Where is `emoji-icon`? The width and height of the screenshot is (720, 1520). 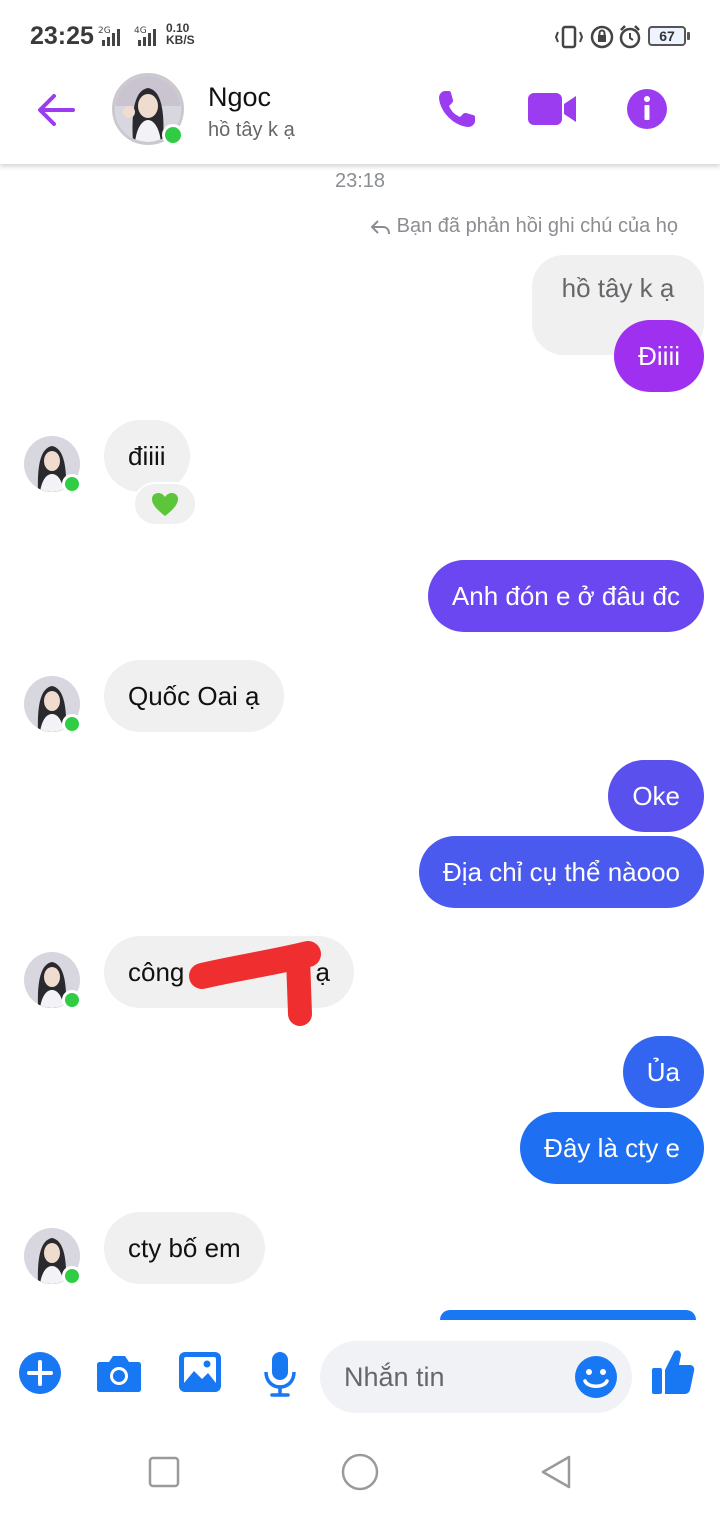 emoji-icon is located at coordinates (596, 1377).